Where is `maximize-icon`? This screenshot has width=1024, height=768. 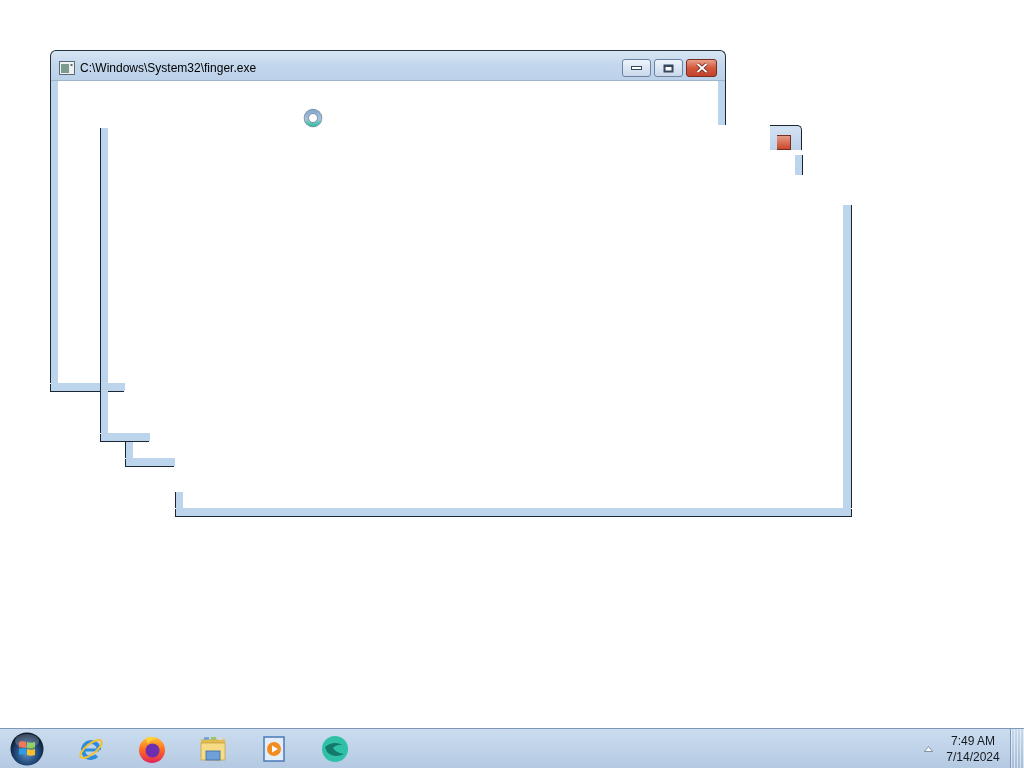 maximize-icon is located at coordinates (668, 68).